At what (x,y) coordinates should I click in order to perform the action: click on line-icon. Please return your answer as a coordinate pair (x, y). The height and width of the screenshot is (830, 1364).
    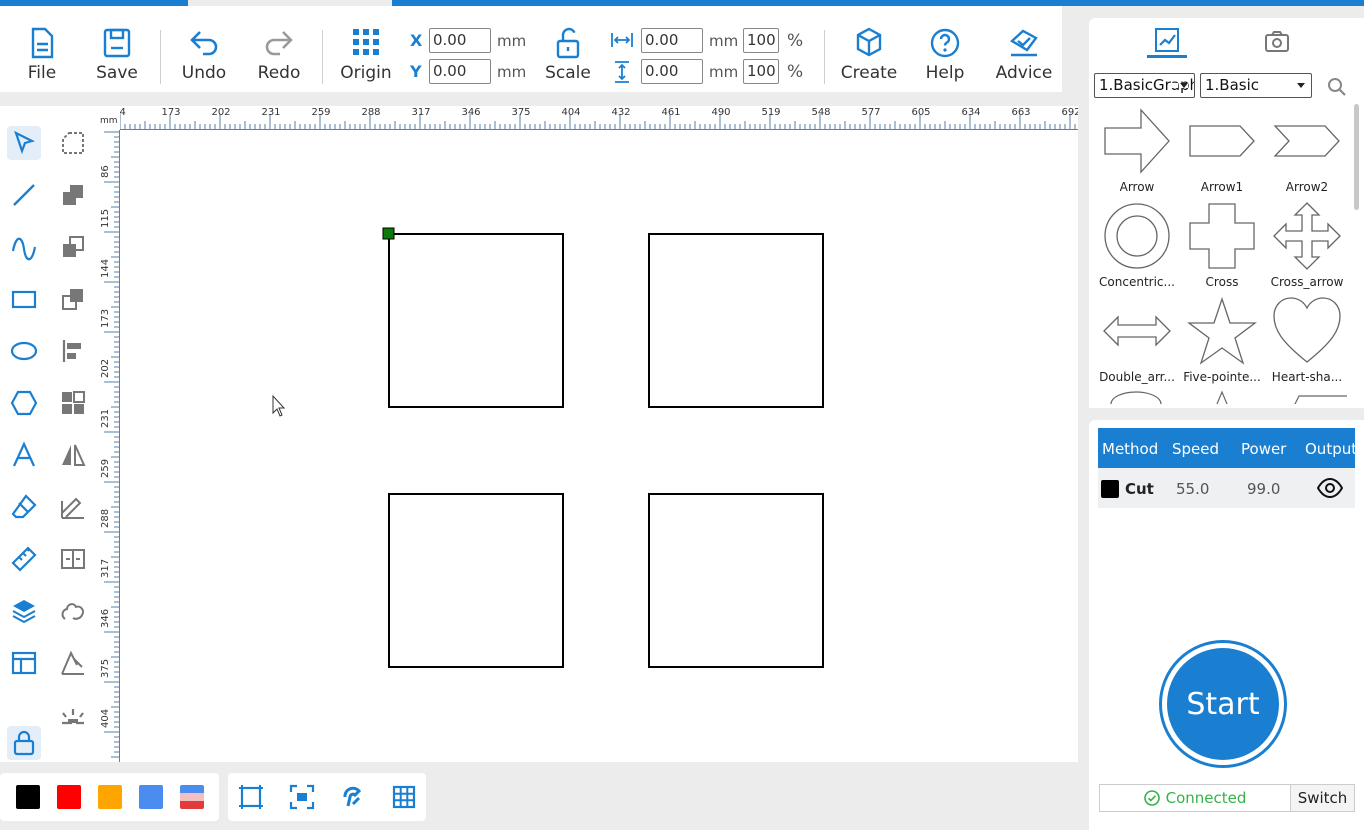
    Looking at the image, I should click on (24, 195).